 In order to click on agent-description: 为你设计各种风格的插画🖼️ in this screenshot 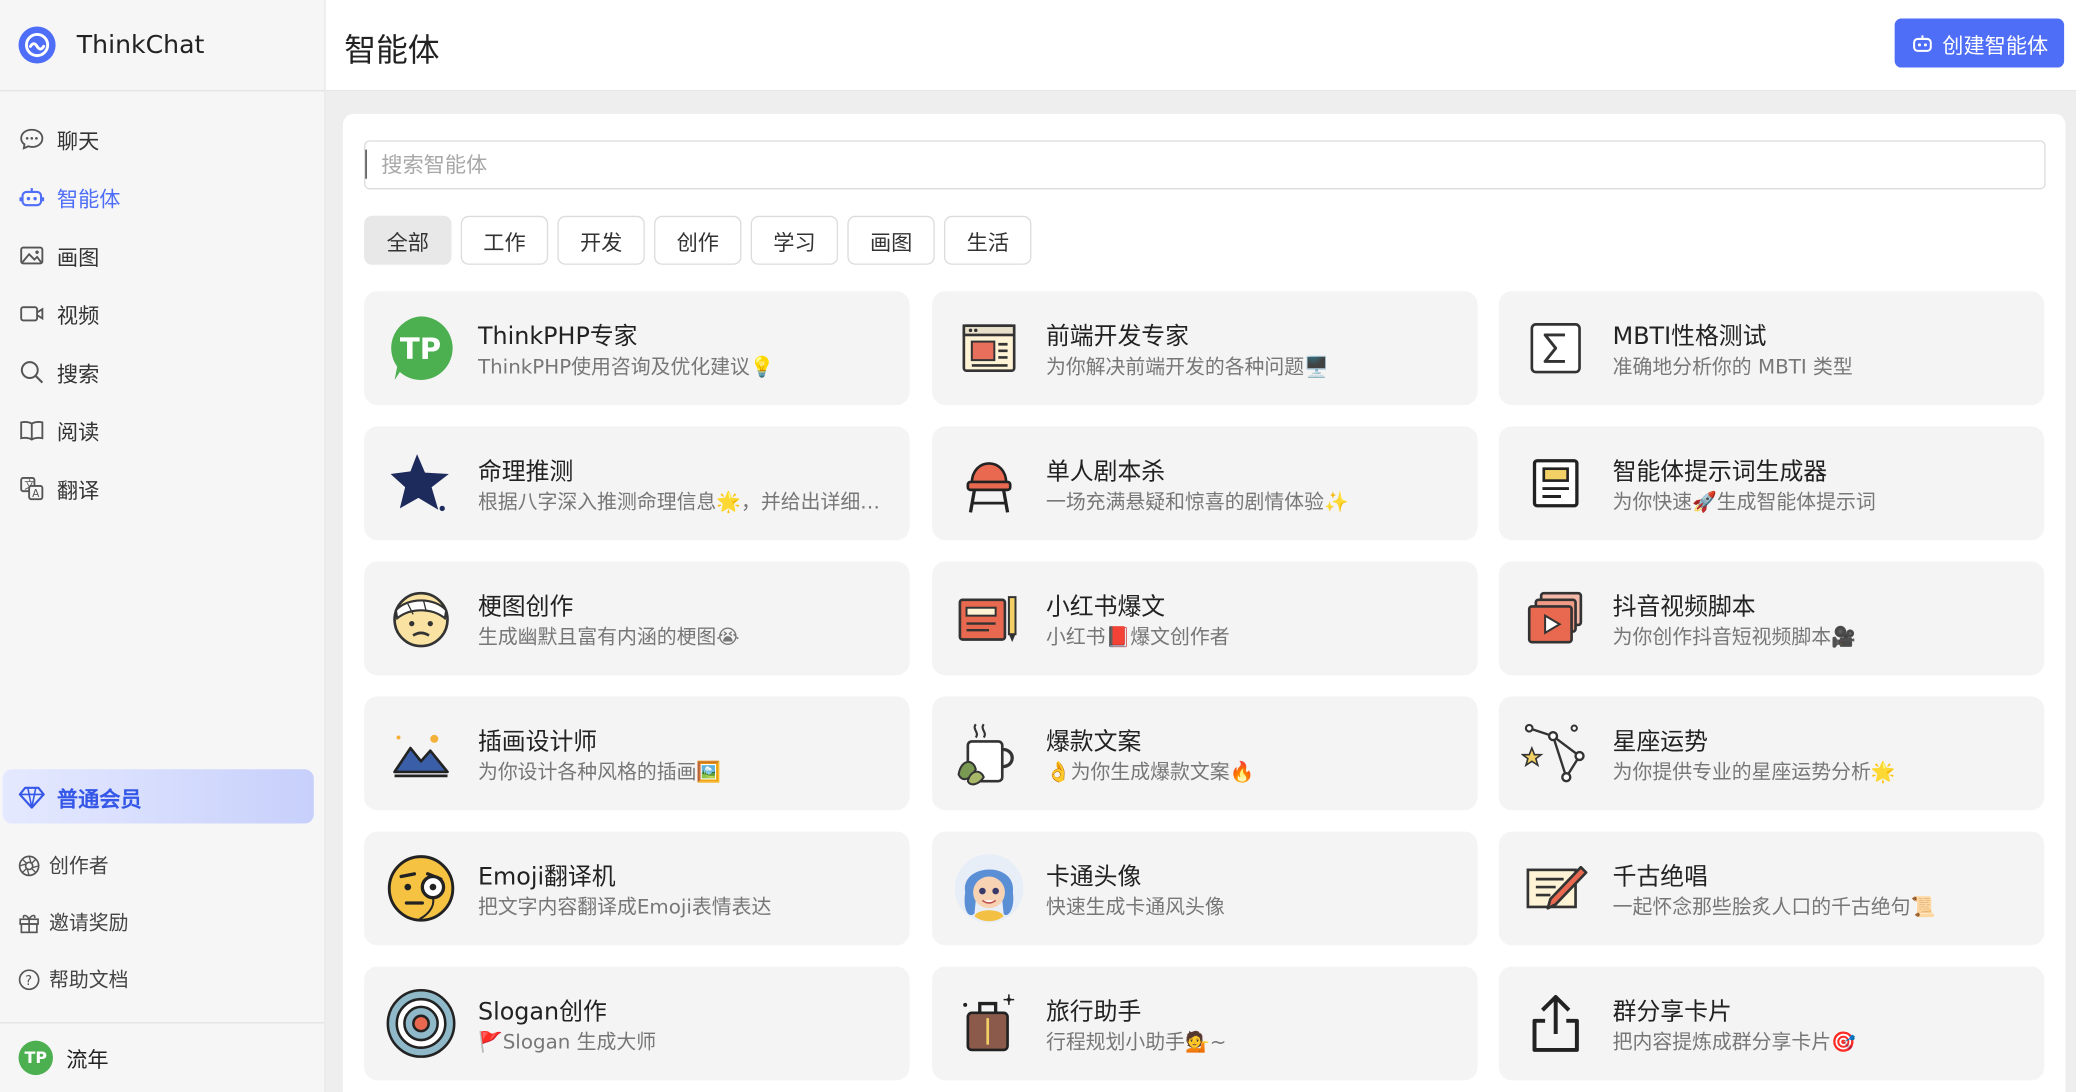, I will do `click(599, 771)`.